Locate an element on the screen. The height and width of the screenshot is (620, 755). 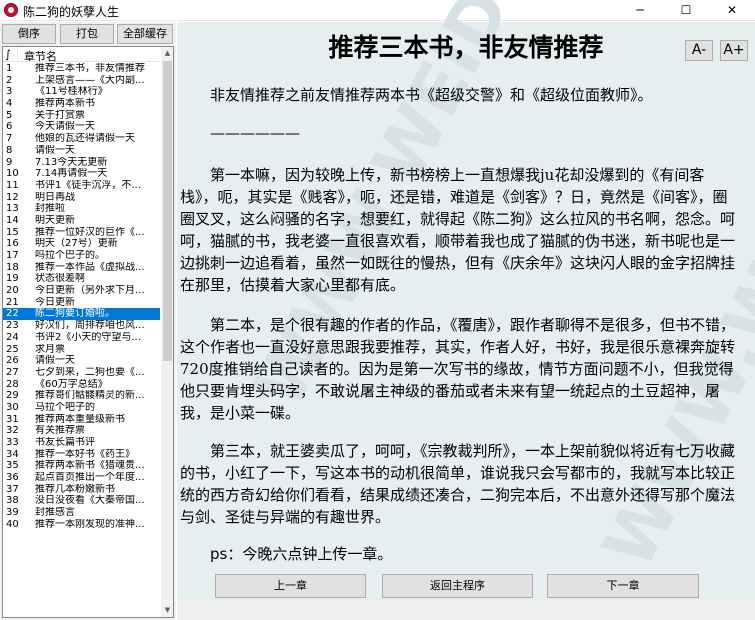
chapter-list-item: 28 《60万字总结》 is located at coordinates (81, 385).